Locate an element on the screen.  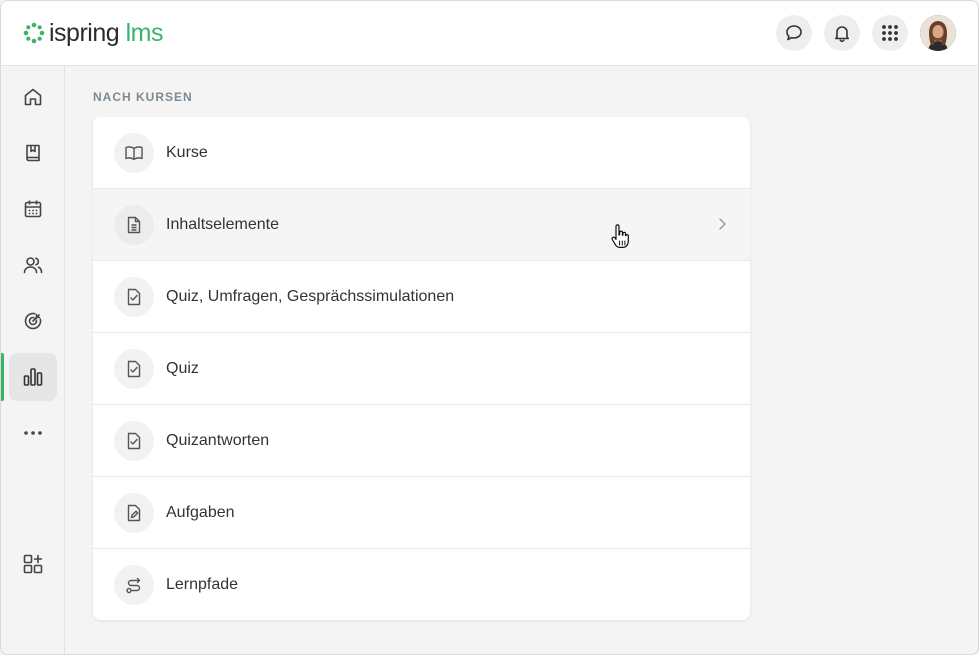
logo-text-secondary: lms is located at coordinates (144, 33).